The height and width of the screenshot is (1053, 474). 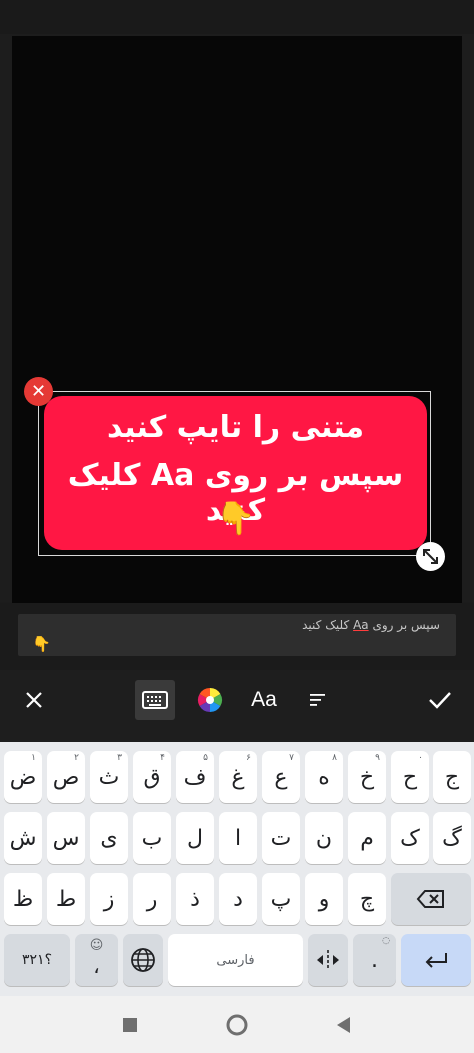 What do you see at coordinates (237, 17) in the screenshot?
I see `status-bar` at bounding box center [237, 17].